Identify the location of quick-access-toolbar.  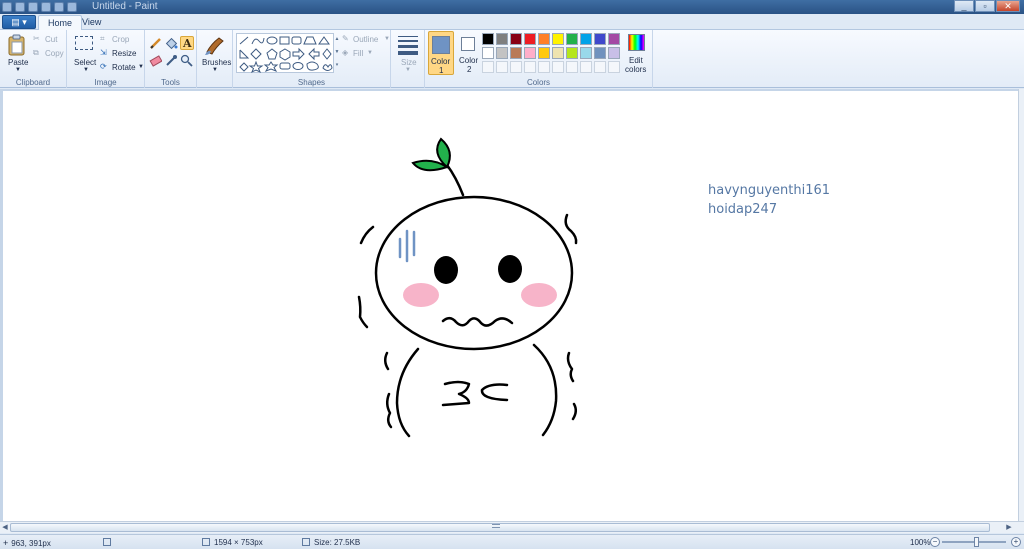
(39, 7).